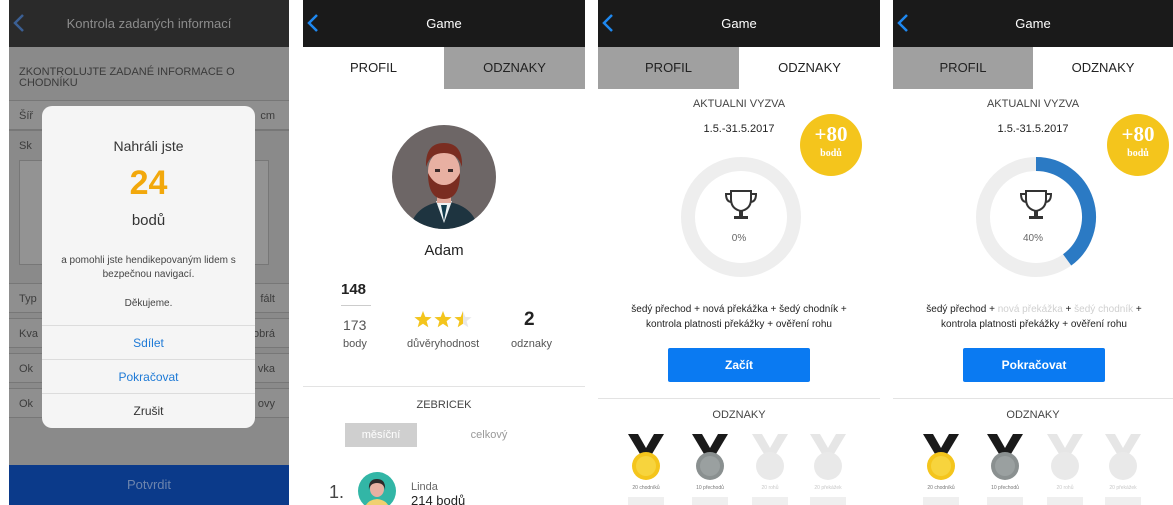 The image size is (1173, 505). What do you see at coordinates (705, 324) in the screenshot?
I see `task-item: kontrola platnosti překážky` at bounding box center [705, 324].